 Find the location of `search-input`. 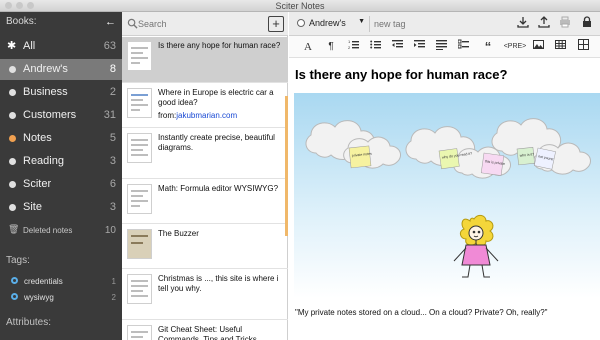

search-input is located at coordinates (198, 24).